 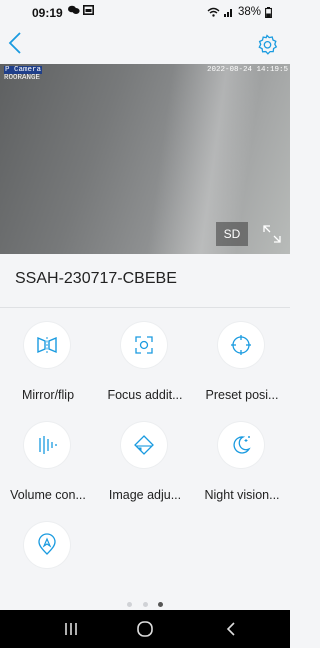 What do you see at coordinates (227, 13) in the screenshot?
I see `signal-icon` at bounding box center [227, 13].